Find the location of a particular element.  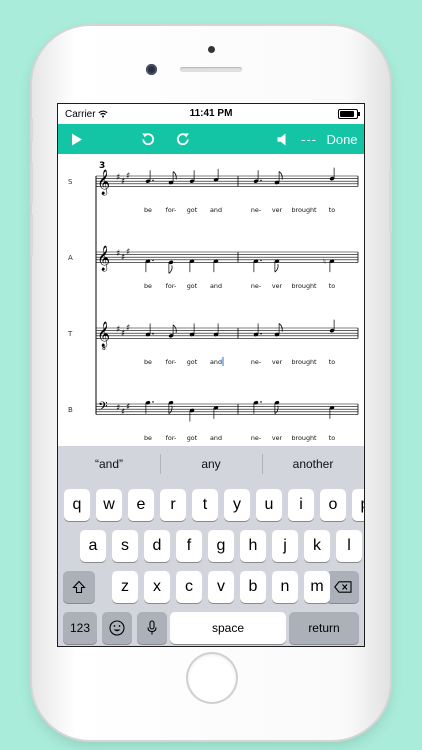

proximity-sensor is located at coordinates (211, 49).